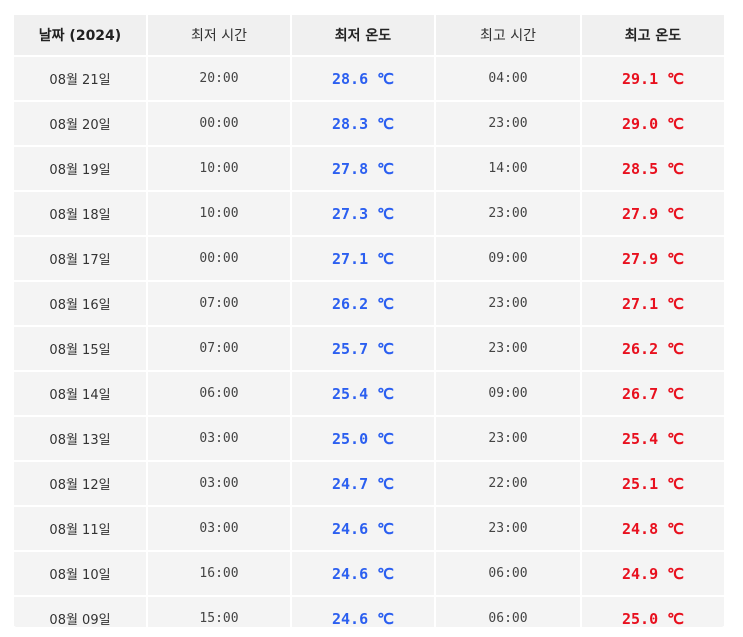 The height and width of the screenshot is (637, 743). I want to click on cell-min-temp: 25.4 ℃, so click(363, 393).